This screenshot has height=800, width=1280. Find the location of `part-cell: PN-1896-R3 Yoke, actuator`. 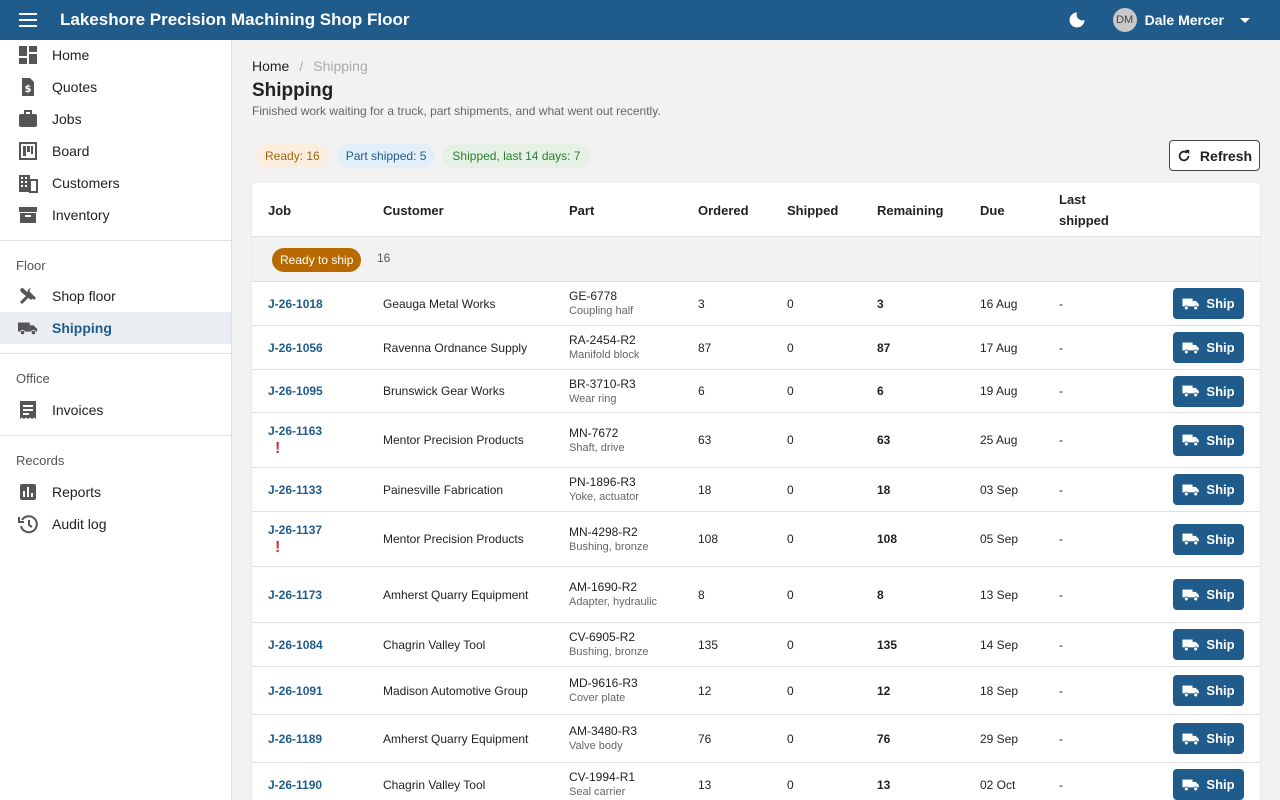

part-cell: PN-1896-R3 Yoke, actuator is located at coordinates (614, 489).